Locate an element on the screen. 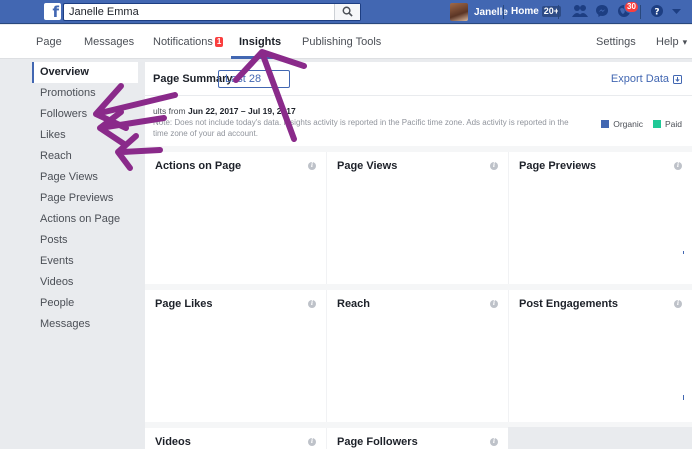 The width and height of the screenshot is (692, 449). card-page-followers: Page Followers i is located at coordinates (418, 438).